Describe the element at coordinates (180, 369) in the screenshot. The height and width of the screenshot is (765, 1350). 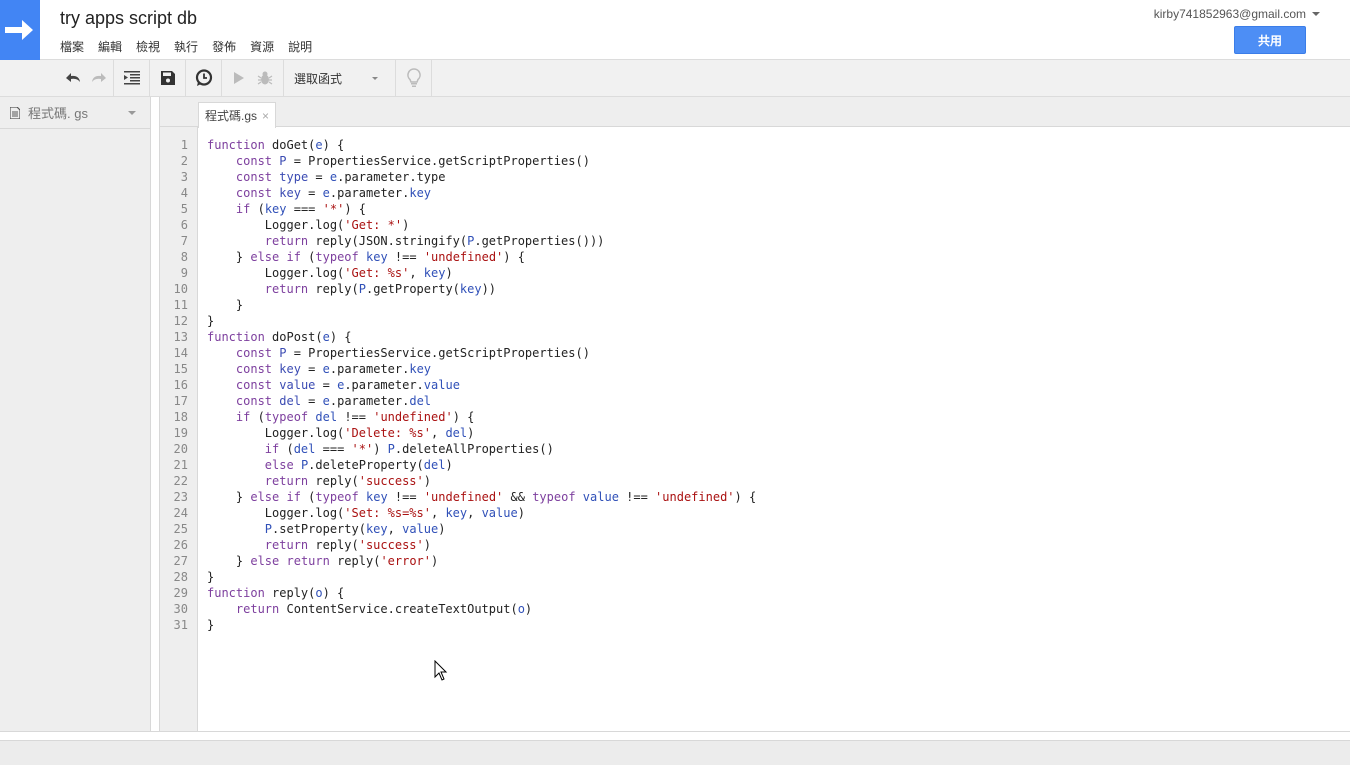
I see `line-number: 15` at that location.